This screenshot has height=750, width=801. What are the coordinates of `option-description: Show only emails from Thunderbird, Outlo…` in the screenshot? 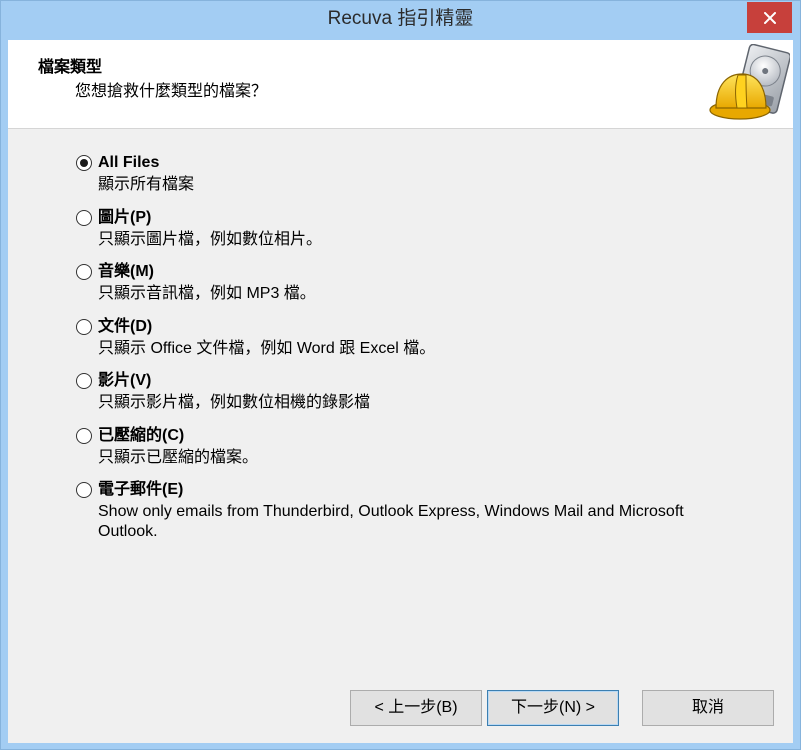 It's located at (391, 521).